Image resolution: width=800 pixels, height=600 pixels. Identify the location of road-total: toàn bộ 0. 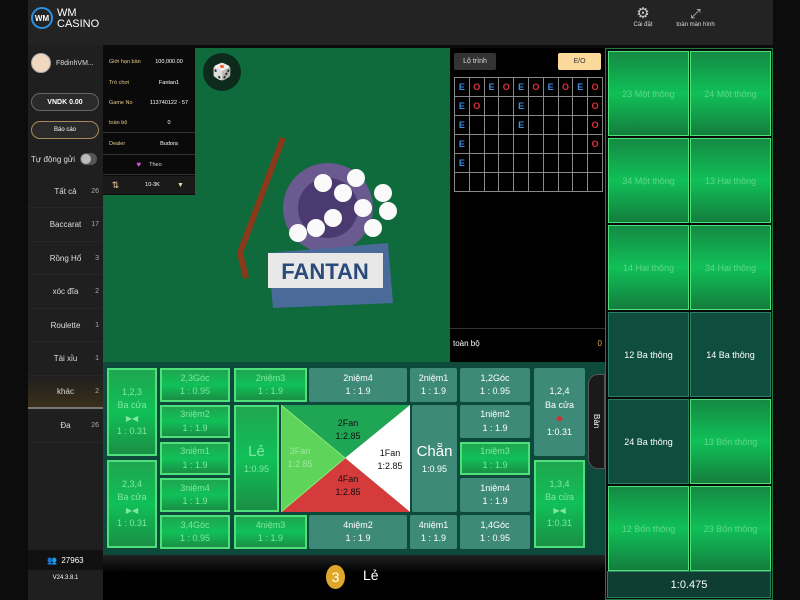
(527, 343).